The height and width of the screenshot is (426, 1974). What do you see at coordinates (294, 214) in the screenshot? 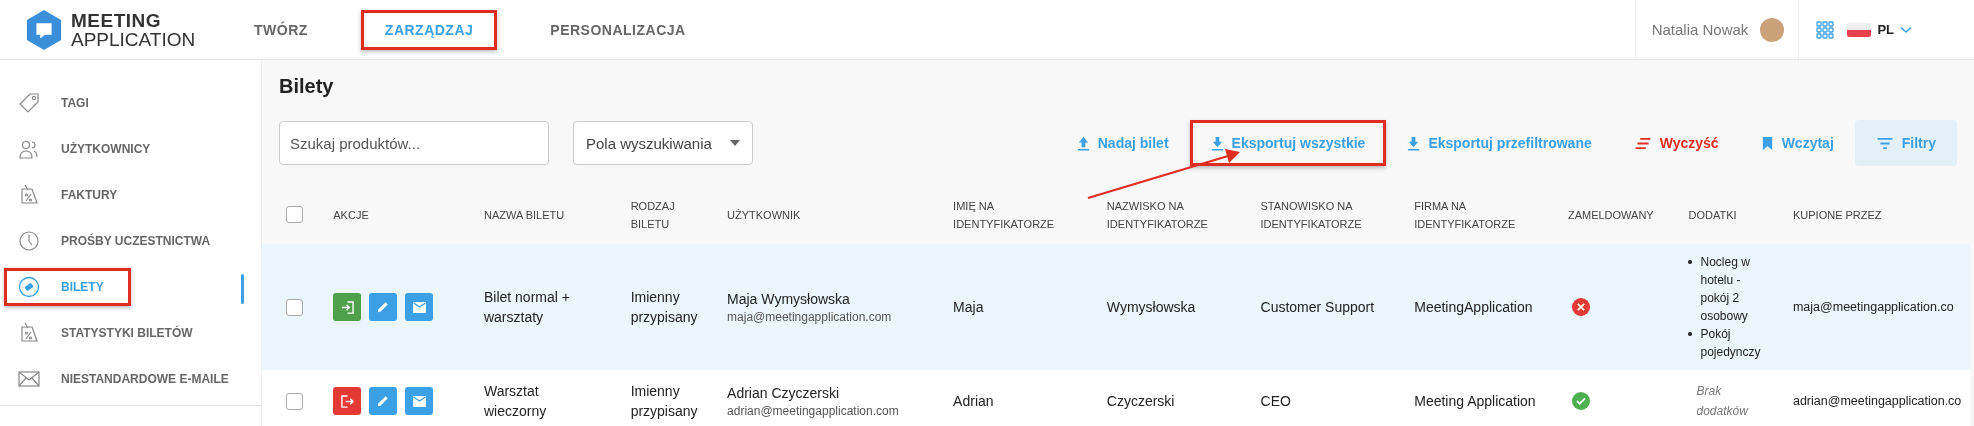
I see `select-all-checkbox` at bounding box center [294, 214].